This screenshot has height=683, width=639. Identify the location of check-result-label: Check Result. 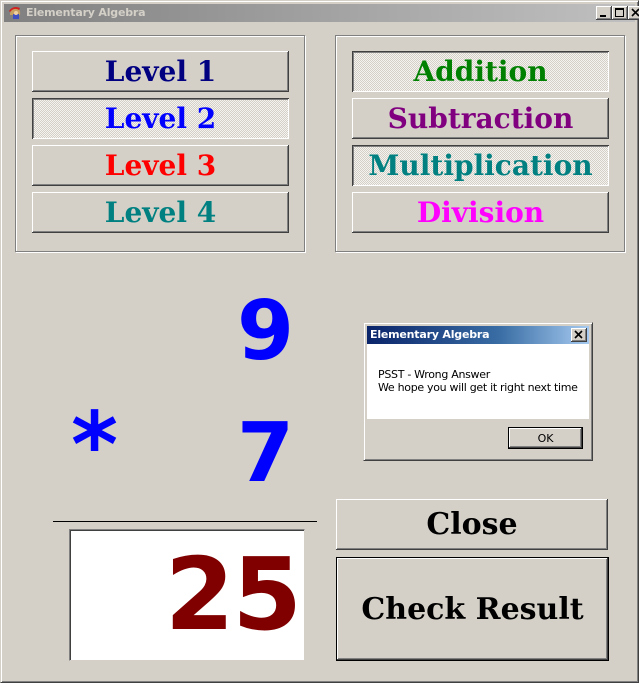
(472, 609).